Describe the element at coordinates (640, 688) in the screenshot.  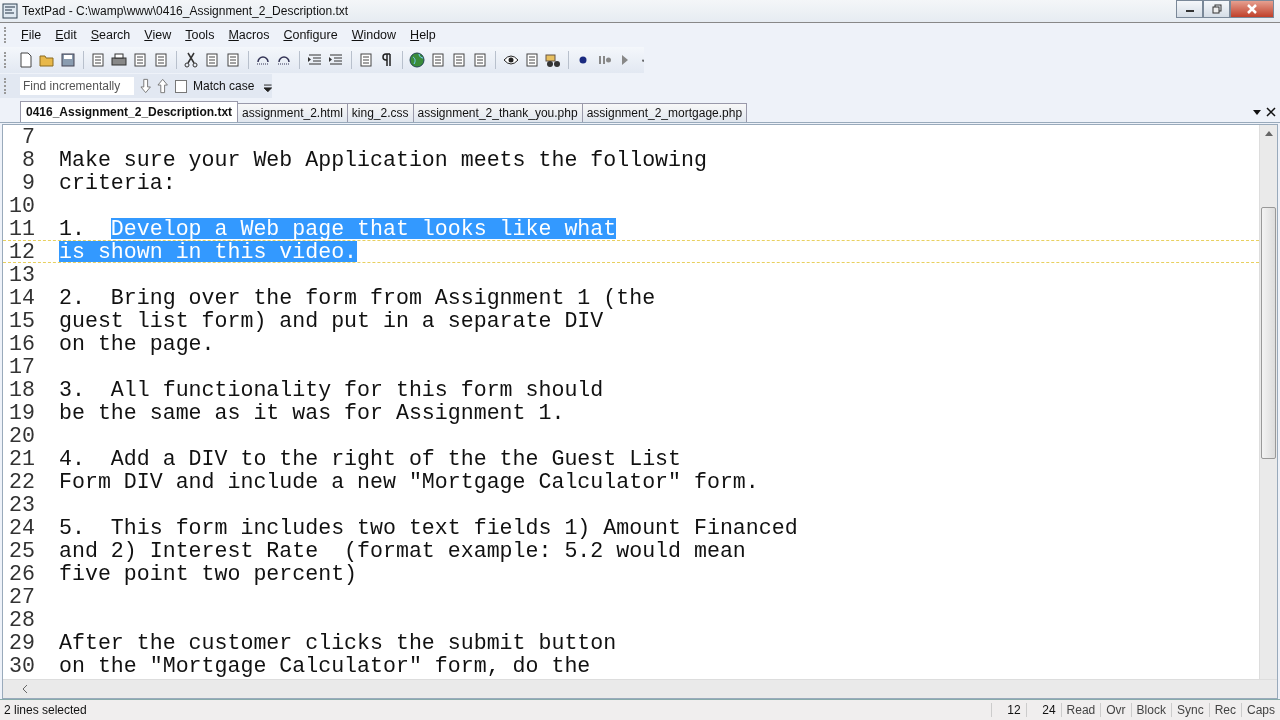
I see `horizontal-scrollbar` at that location.